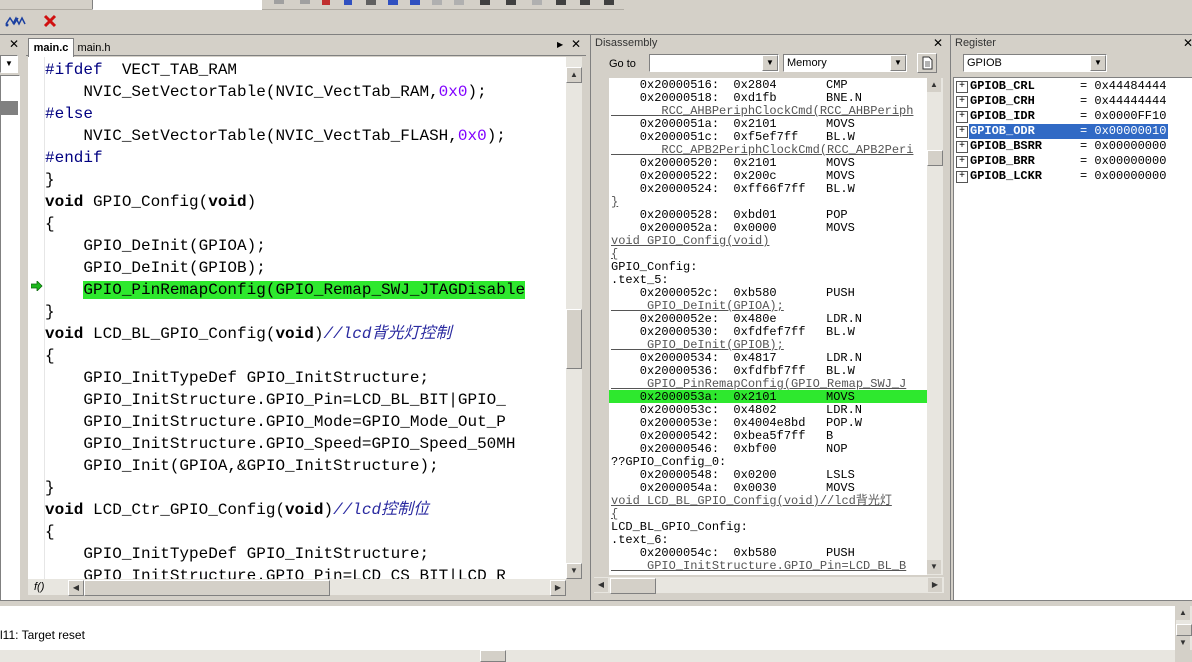 This screenshot has width=1192, height=662. What do you see at coordinates (1098, 63) in the screenshot?
I see `register-group-dropdown-icon: ▼` at bounding box center [1098, 63].